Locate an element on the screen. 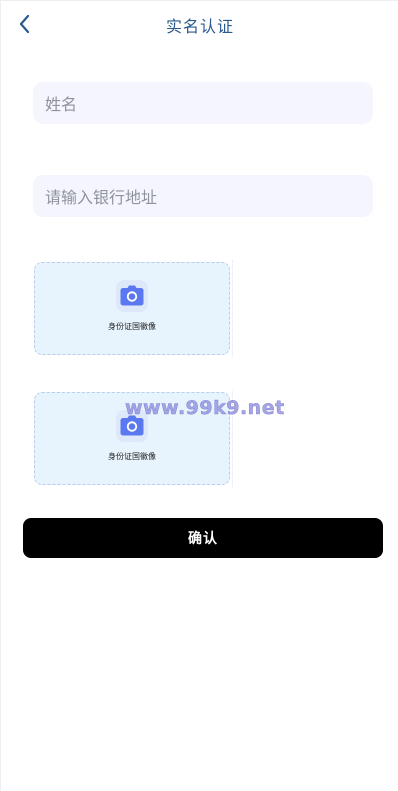  bank-address-field is located at coordinates (203, 197).